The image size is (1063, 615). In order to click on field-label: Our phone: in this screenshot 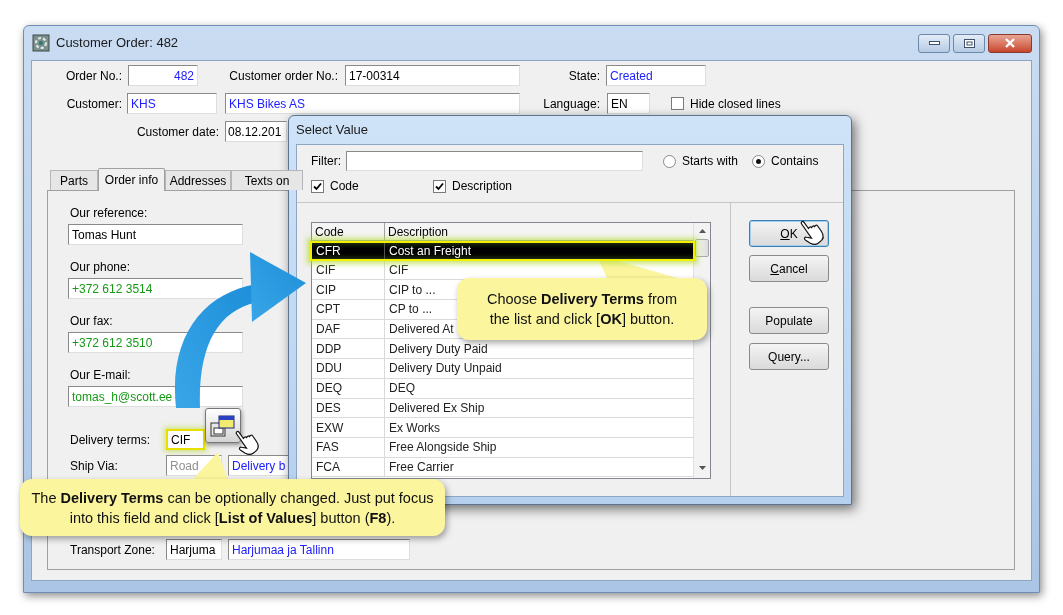, I will do `click(100, 267)`.